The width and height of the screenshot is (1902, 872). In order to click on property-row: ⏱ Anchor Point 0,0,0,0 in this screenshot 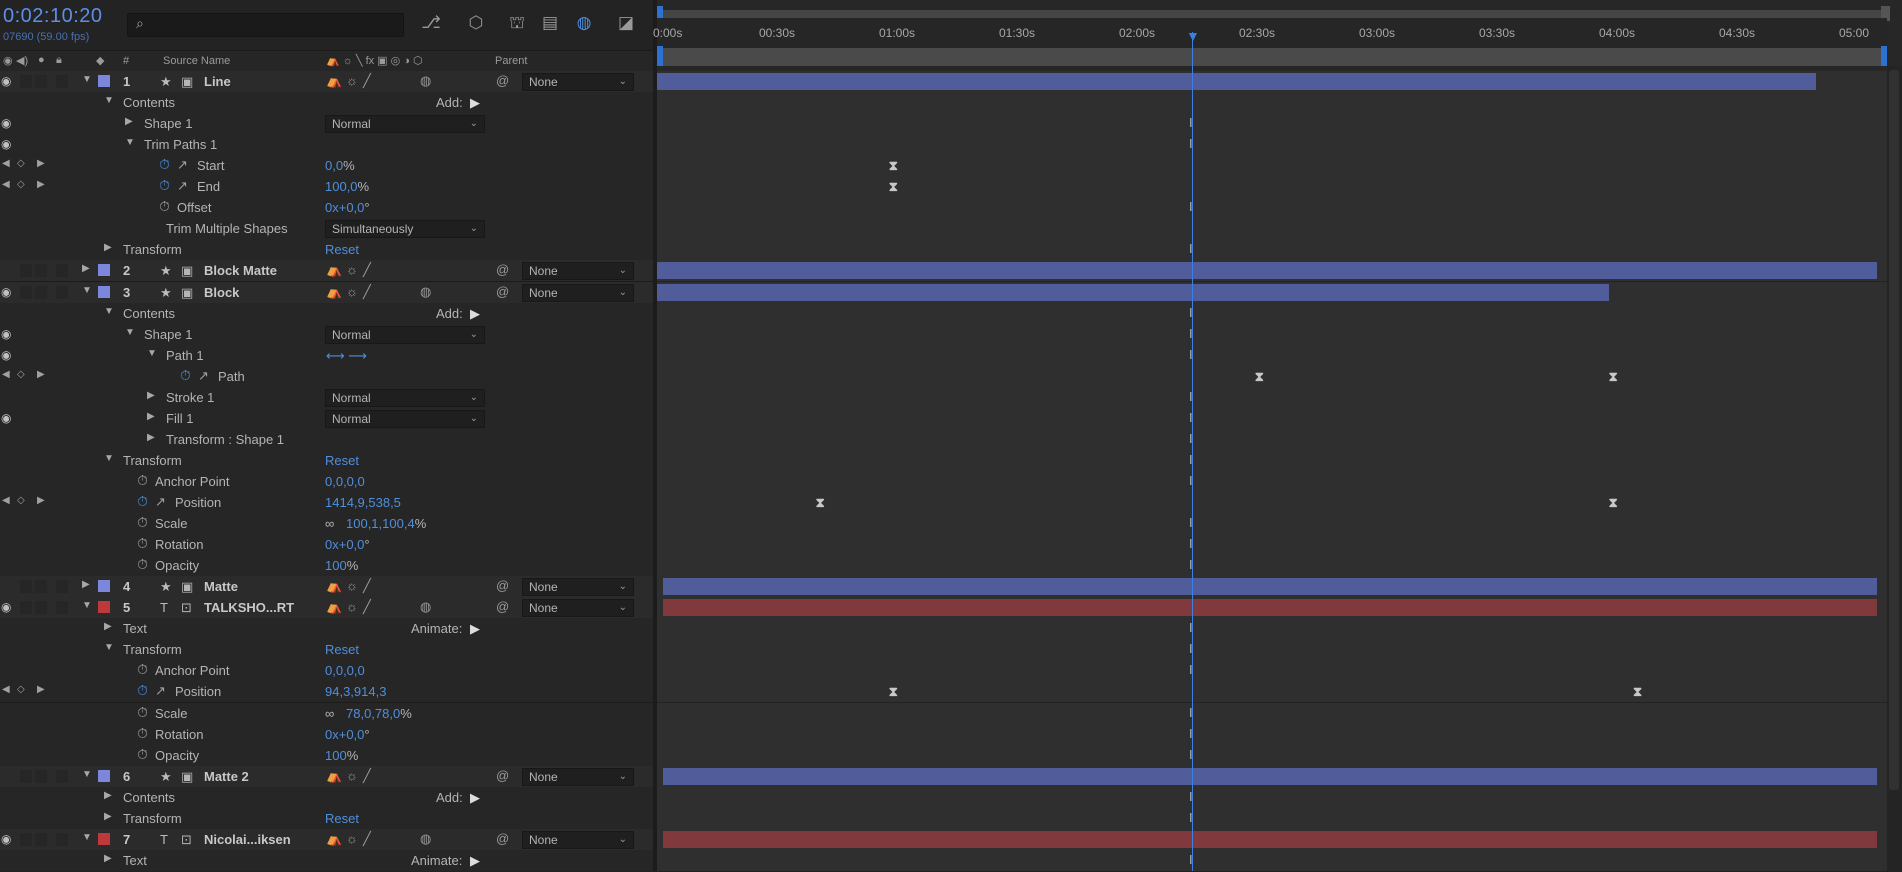, I will do `click(328, 671)`.